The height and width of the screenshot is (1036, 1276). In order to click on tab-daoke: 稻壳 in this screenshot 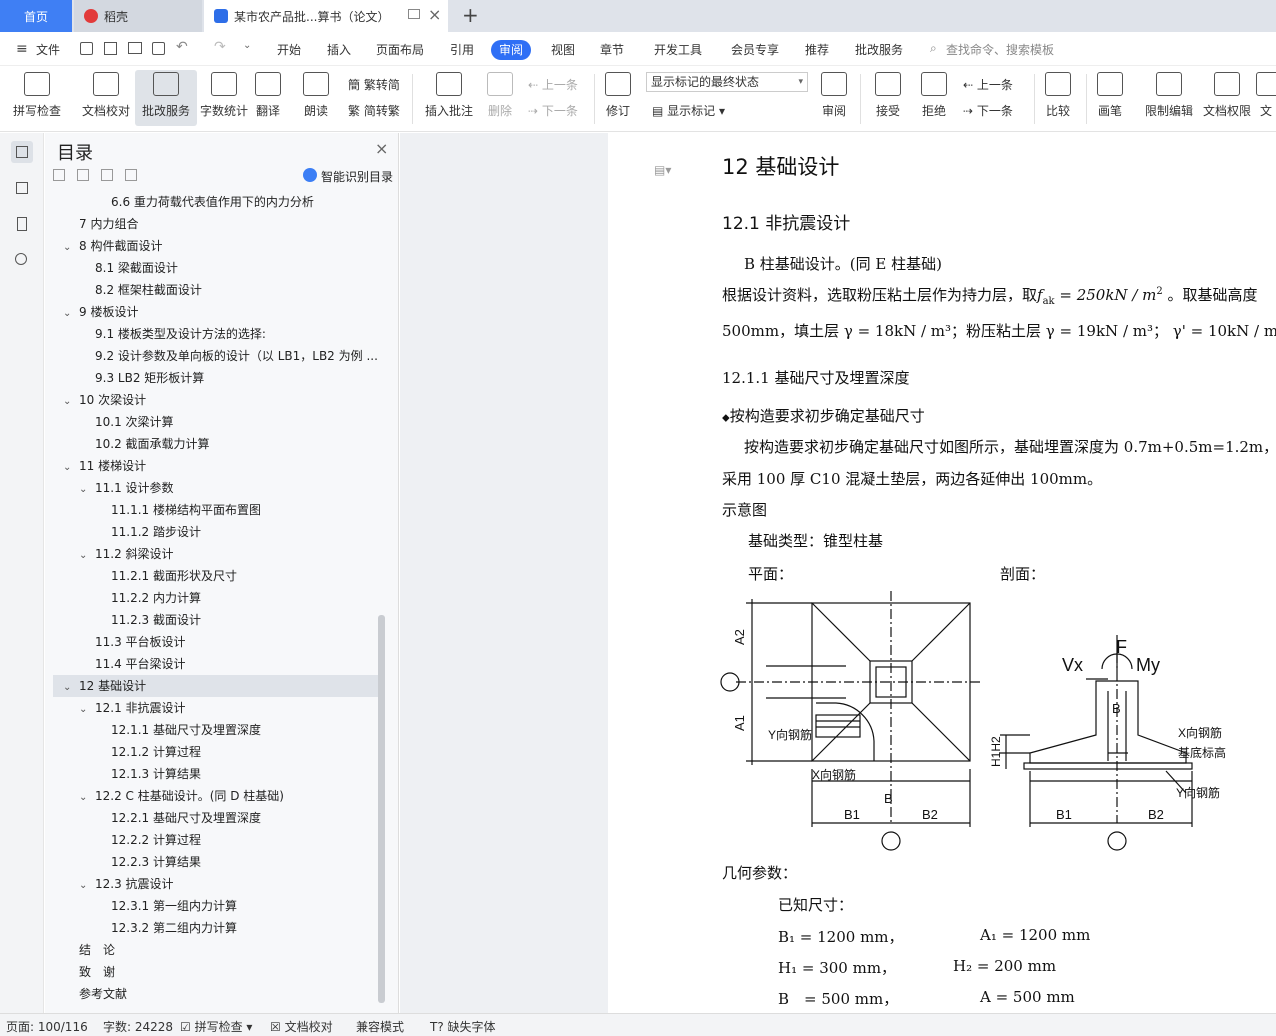, I will do `click(138, 16)`.